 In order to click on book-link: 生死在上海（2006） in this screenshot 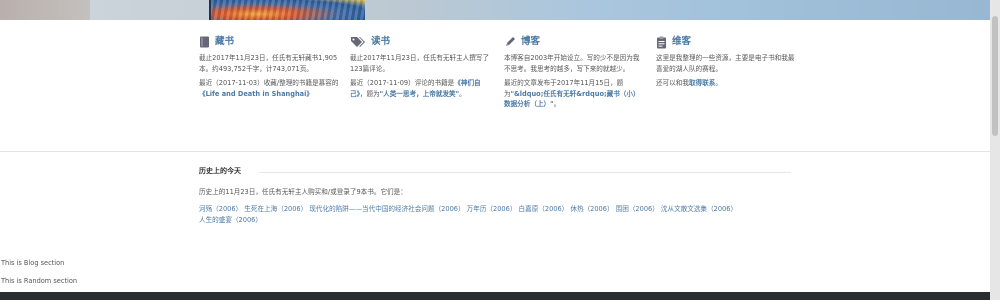, I will do `click(275, 209)`.